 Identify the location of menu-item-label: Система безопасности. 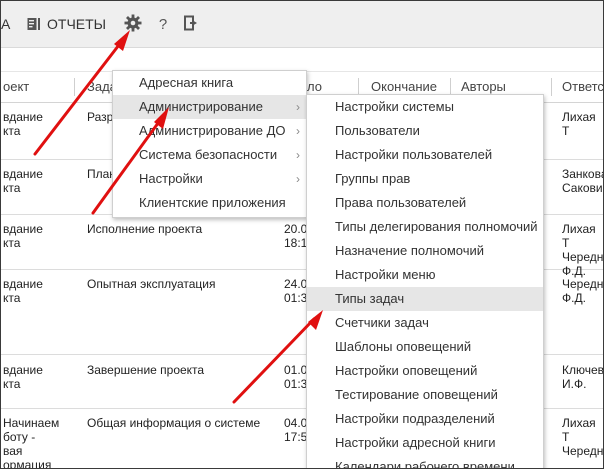
(208, 154).